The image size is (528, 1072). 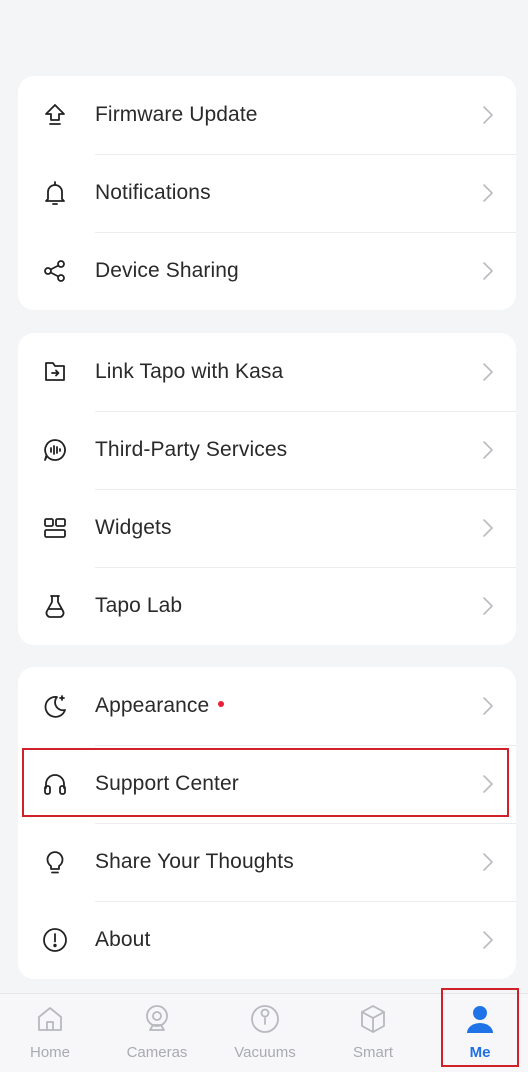 I want to click on tab-label: Vacuums, so click(x=265, y=1052).